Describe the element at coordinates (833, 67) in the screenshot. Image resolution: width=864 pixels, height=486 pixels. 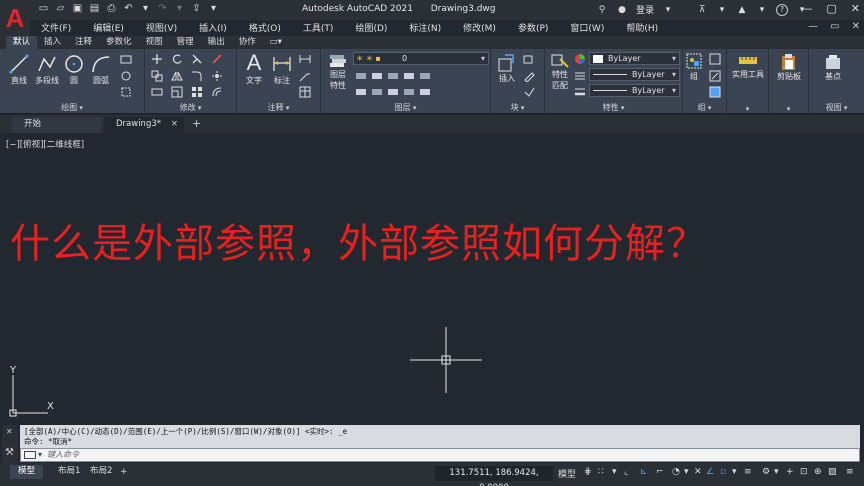
I see `base-view-tool: 基点` at that location.